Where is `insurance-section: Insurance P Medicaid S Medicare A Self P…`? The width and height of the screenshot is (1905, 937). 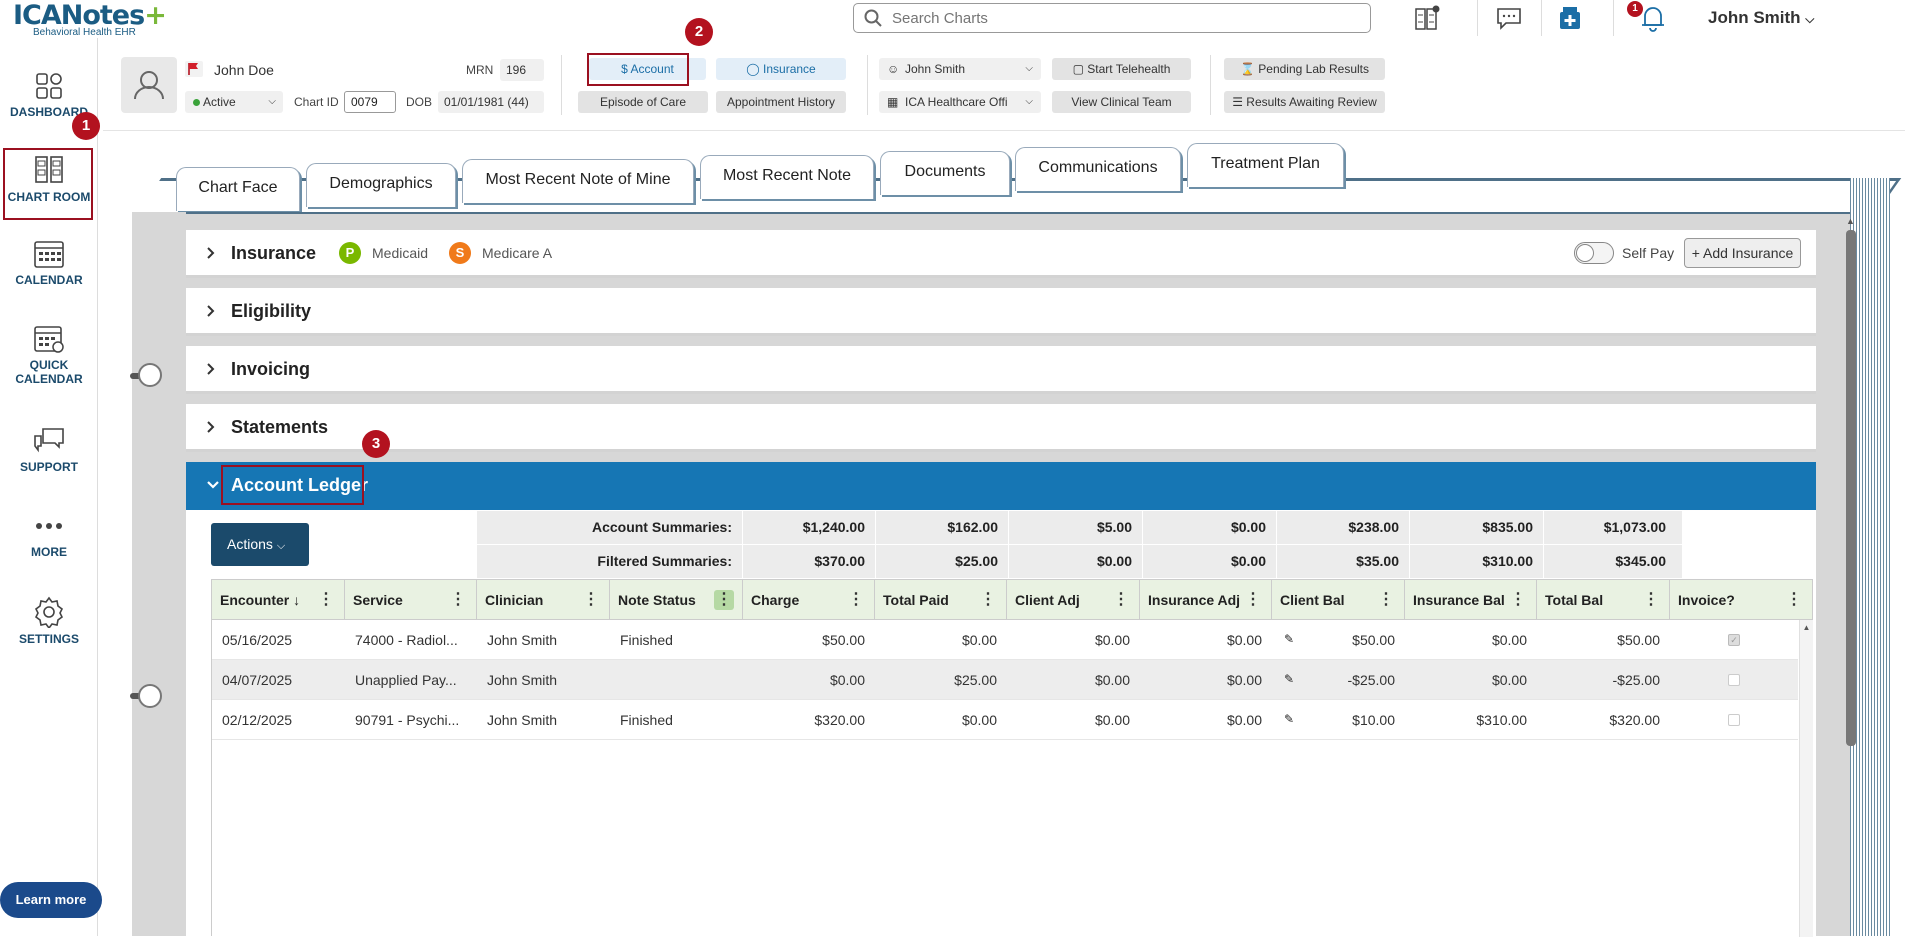
insurance-section: Insurance P Medicaid S Medicare A Self P… is located at coordinates (1001, 254).